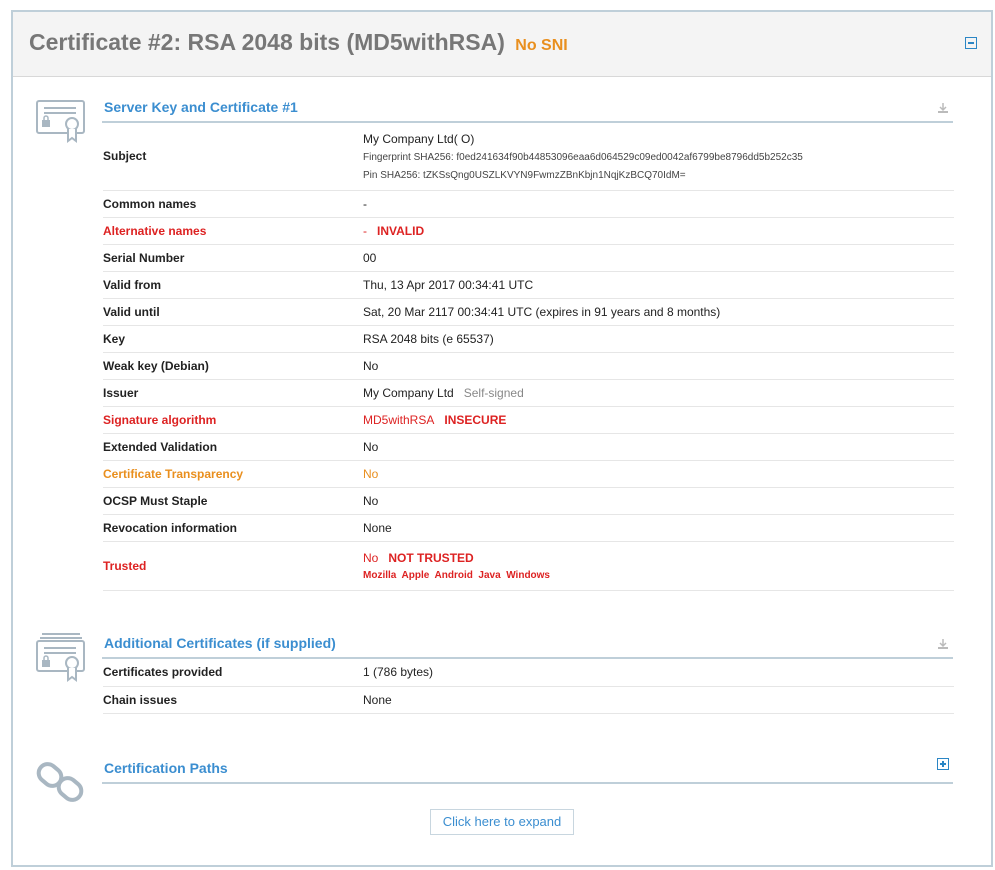 This screenshot has width=995, height=870. I want to click on table-row: Certificate Transparency No, so click(528, 474).